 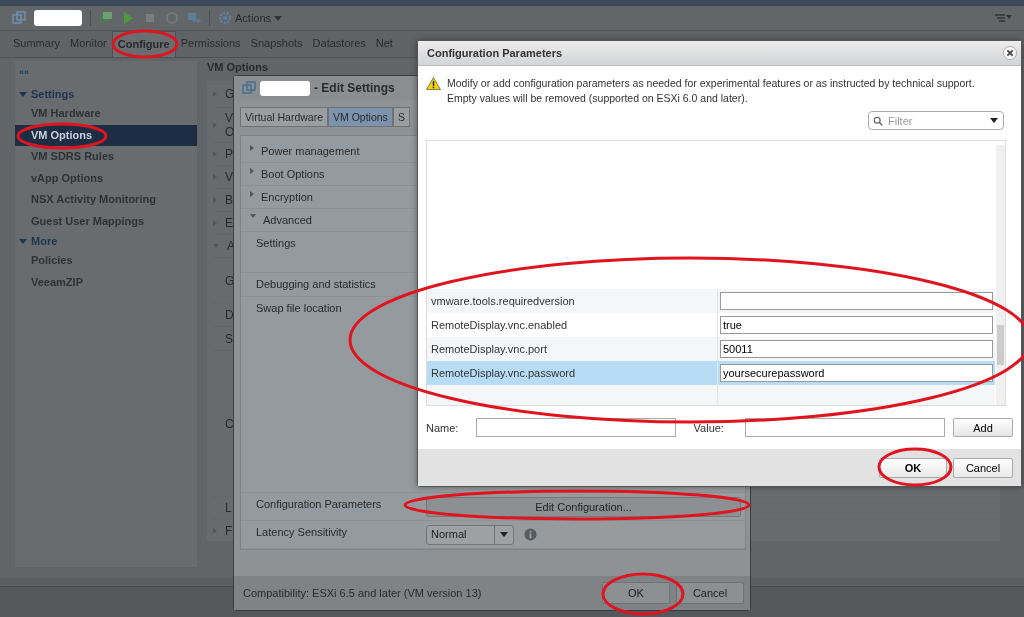 I want to click on panel-heading: VM Options, so click(x=238, y=68).